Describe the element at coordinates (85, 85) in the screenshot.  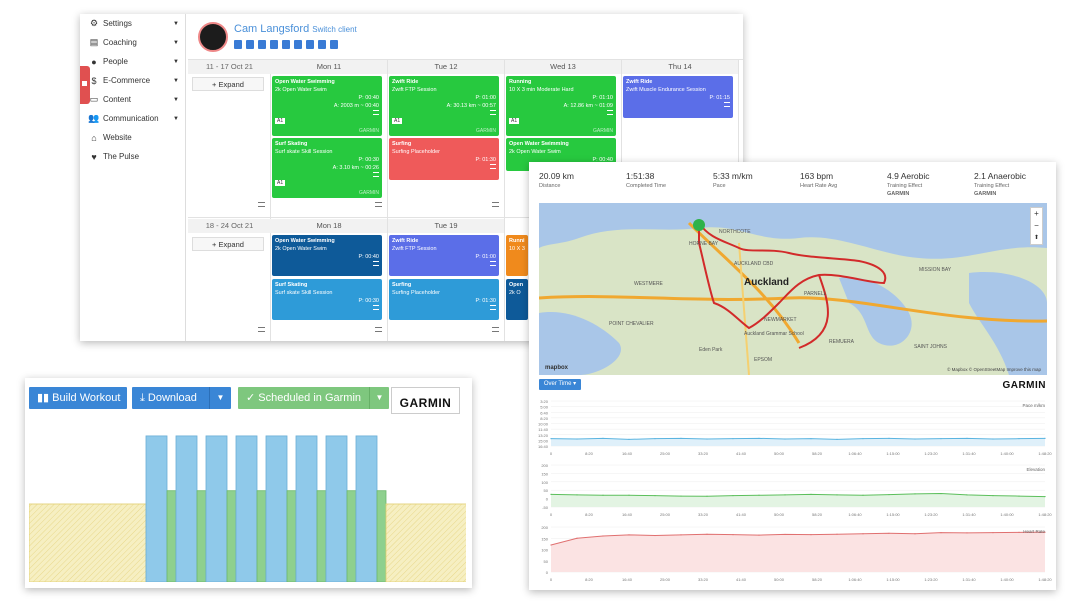
I see `sidebar-collapse-tab` at that location.